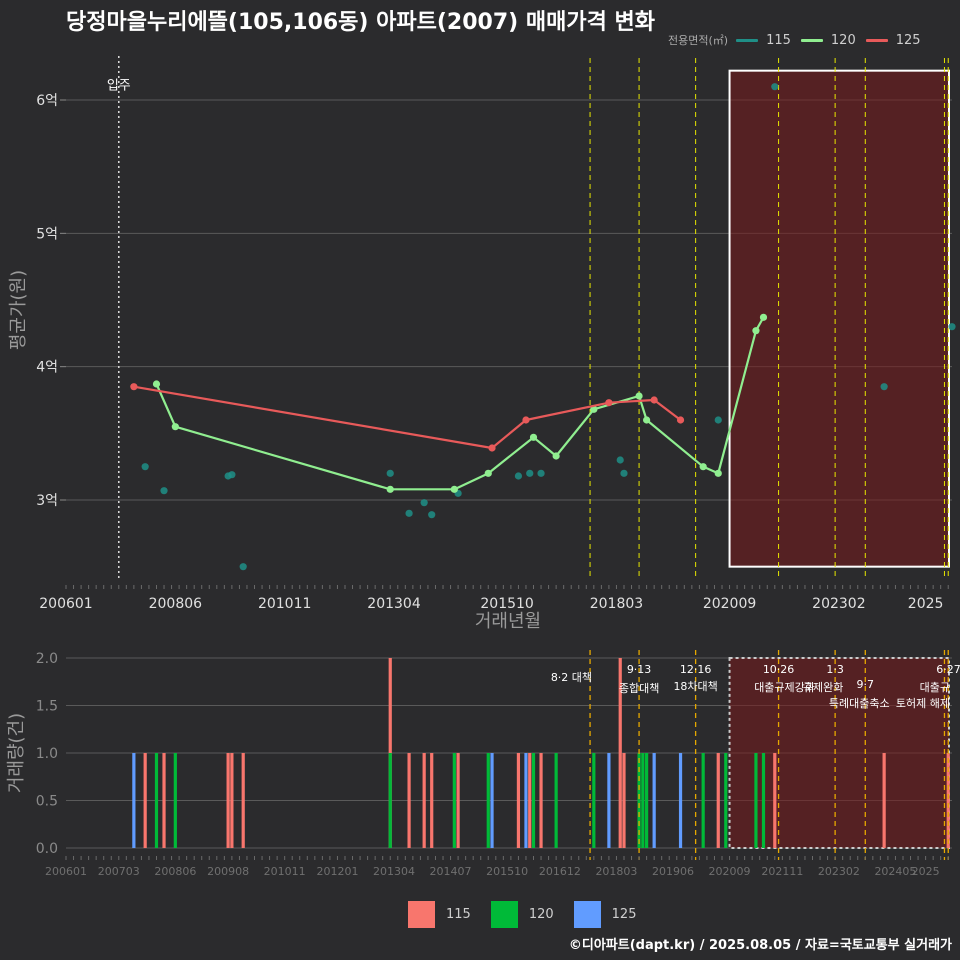 This screenshot has width=960, height=960. What do you see at coordinates (506, 604) in the screenshot?
I see `x-tick-label: 201510` at bounding box center [506, 604].